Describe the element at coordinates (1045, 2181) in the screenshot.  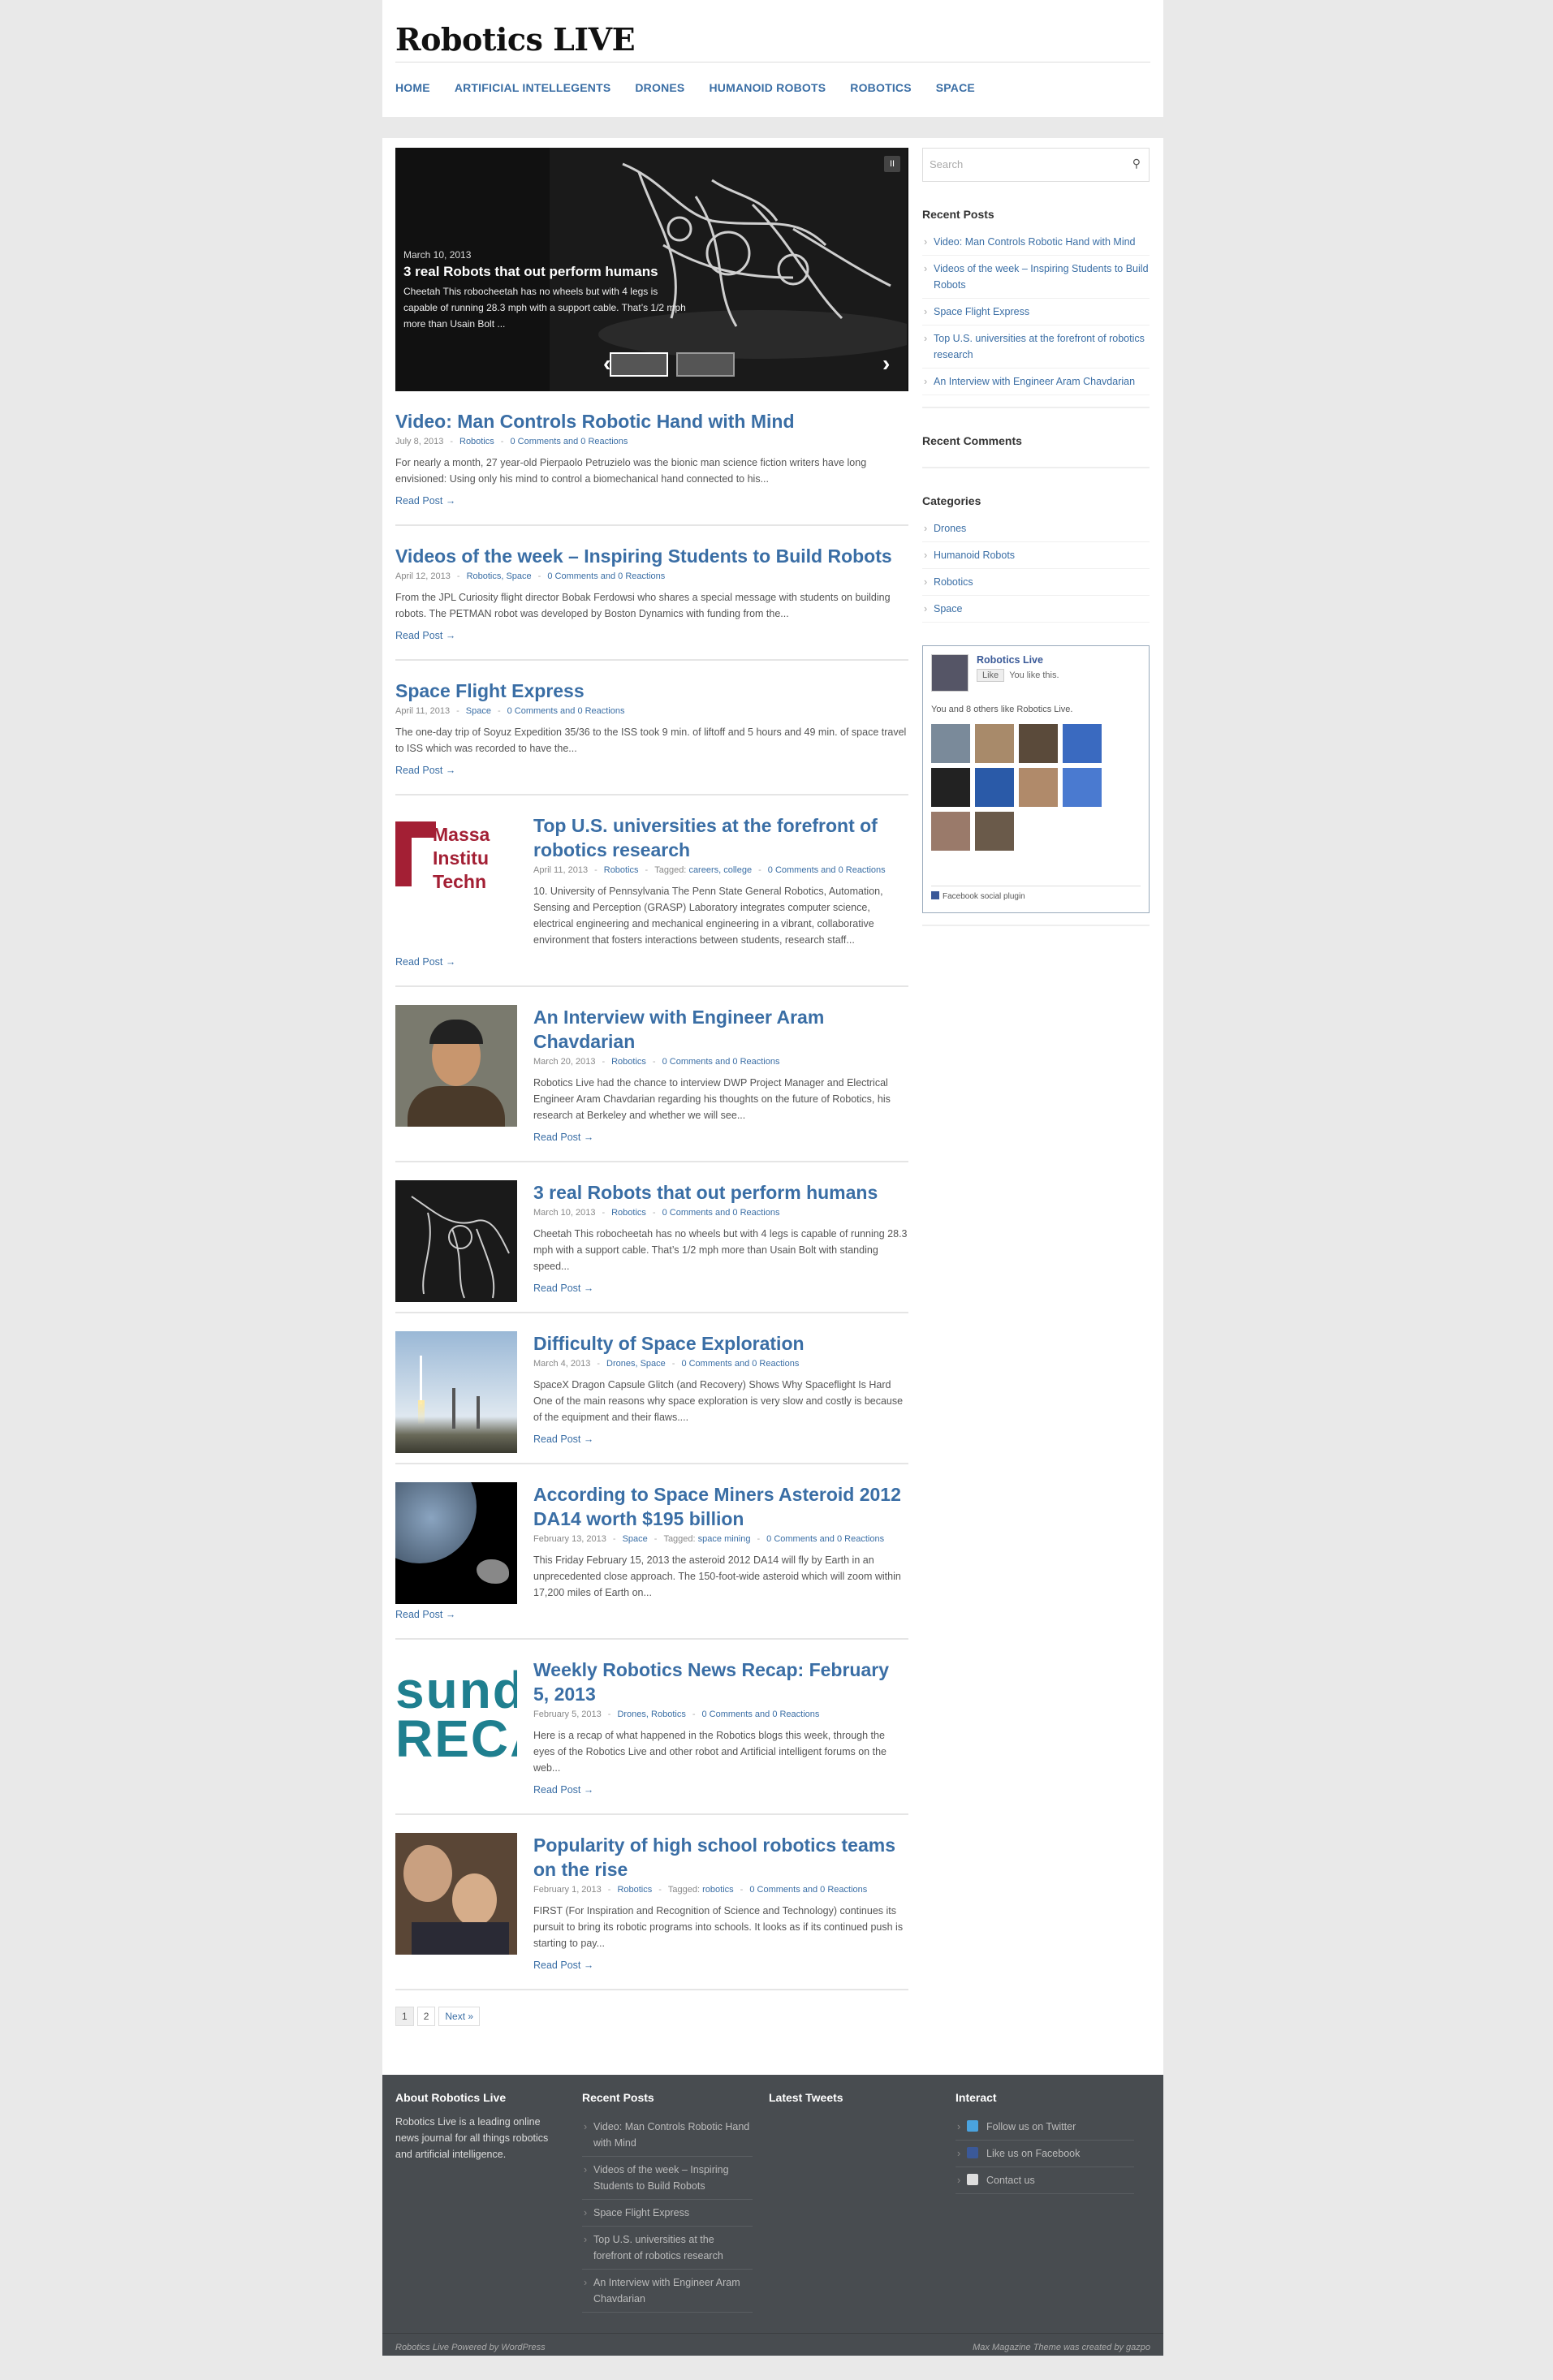
I see `contact-link: Contact us` at that location.